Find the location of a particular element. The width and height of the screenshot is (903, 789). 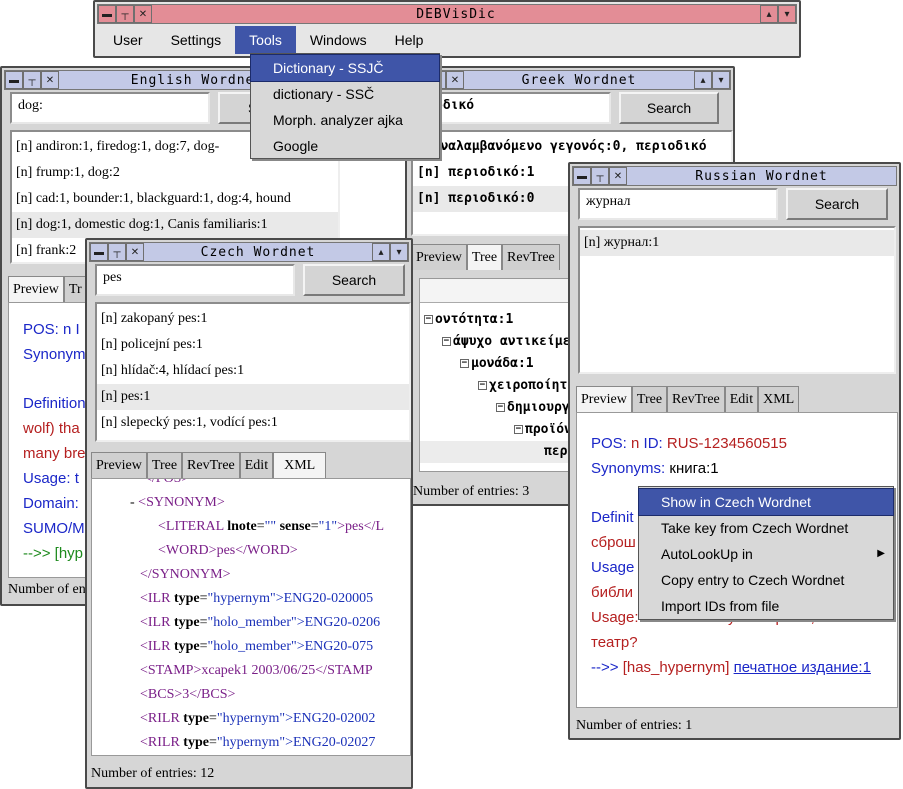

xml-line: <LITERAL lnote="" sense="1">pes</L is located at coordinates (271, 526).